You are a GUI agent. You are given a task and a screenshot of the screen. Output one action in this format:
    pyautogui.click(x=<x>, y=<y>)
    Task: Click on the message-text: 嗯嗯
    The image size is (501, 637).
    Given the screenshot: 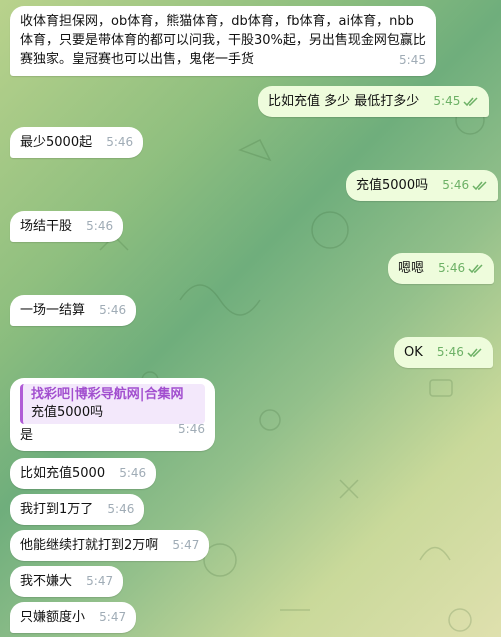 What is the action you would take?
    pyautogui.click(x=411, y=268)
    